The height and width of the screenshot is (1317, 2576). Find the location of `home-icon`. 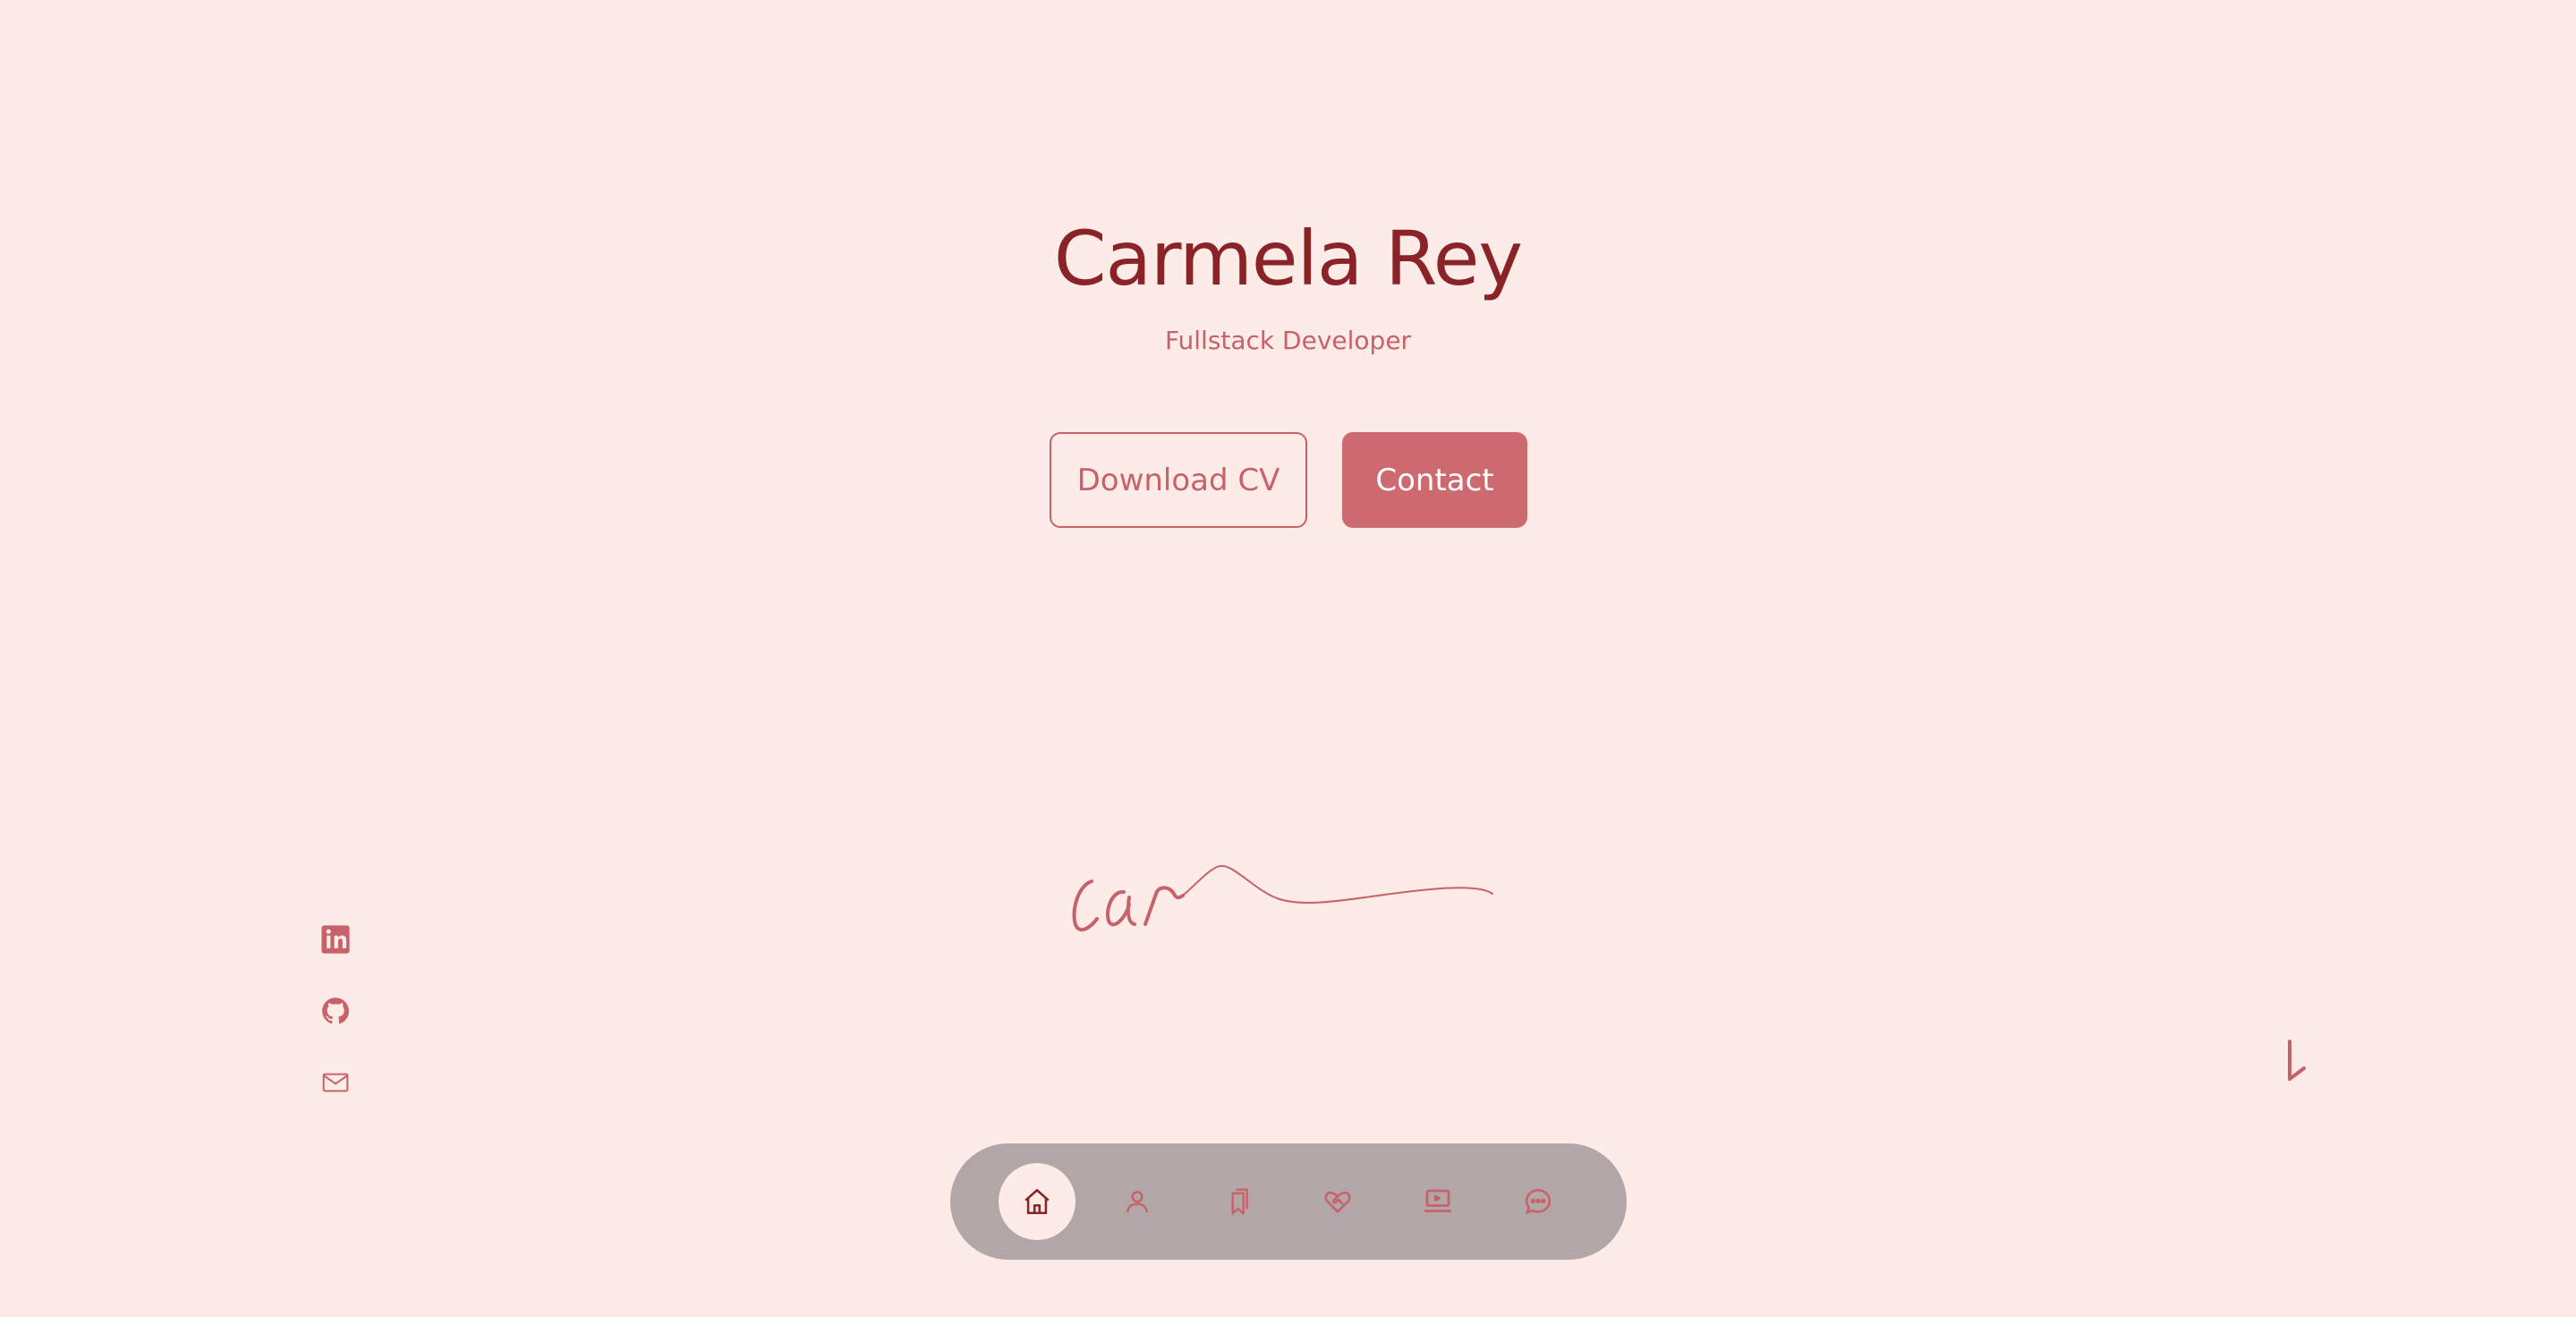

home-icon is located at coordinates (1037, 1201).